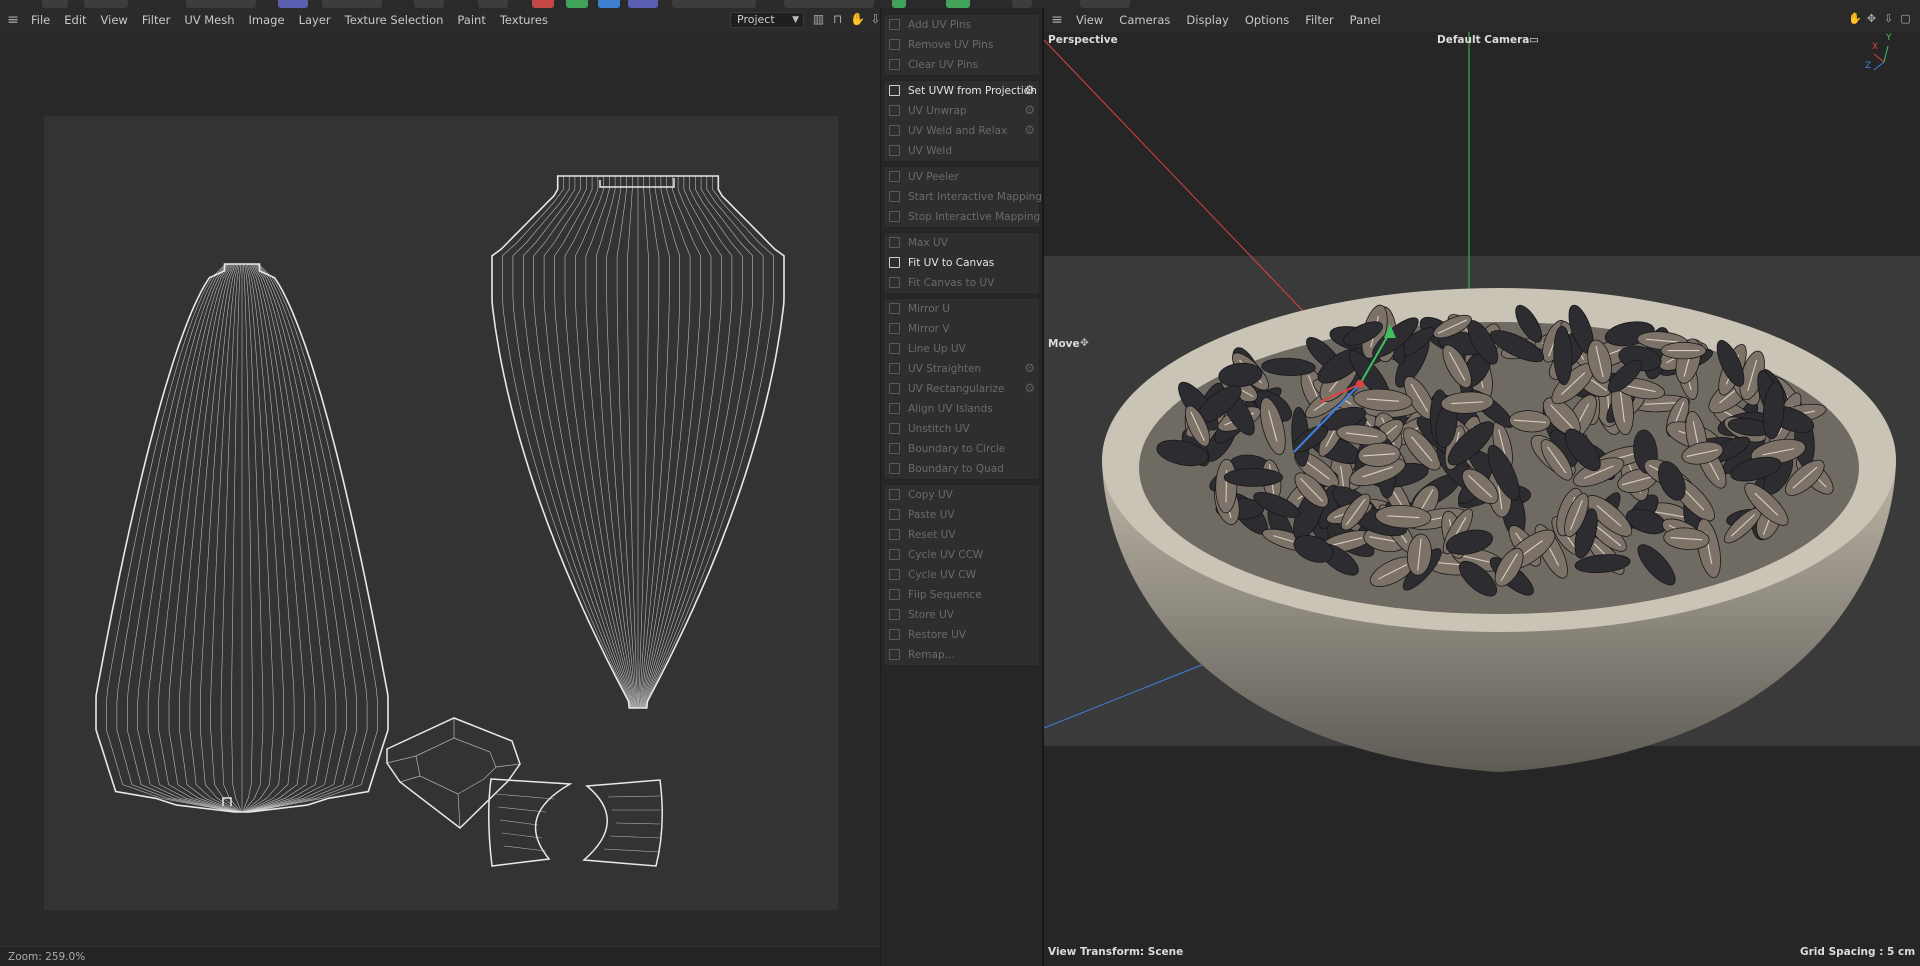  Describe the element at coordinates (1207, 20) in the screenshot. I see `vp-menu-display: Display` at that location.